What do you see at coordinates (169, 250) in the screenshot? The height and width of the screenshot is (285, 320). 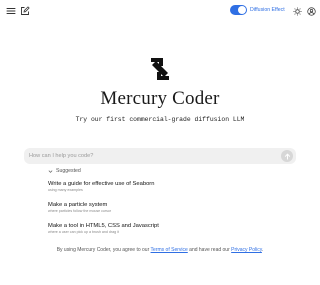 I see `terms-of-service-link: Terms of Service` at bounding box center [169, 250].